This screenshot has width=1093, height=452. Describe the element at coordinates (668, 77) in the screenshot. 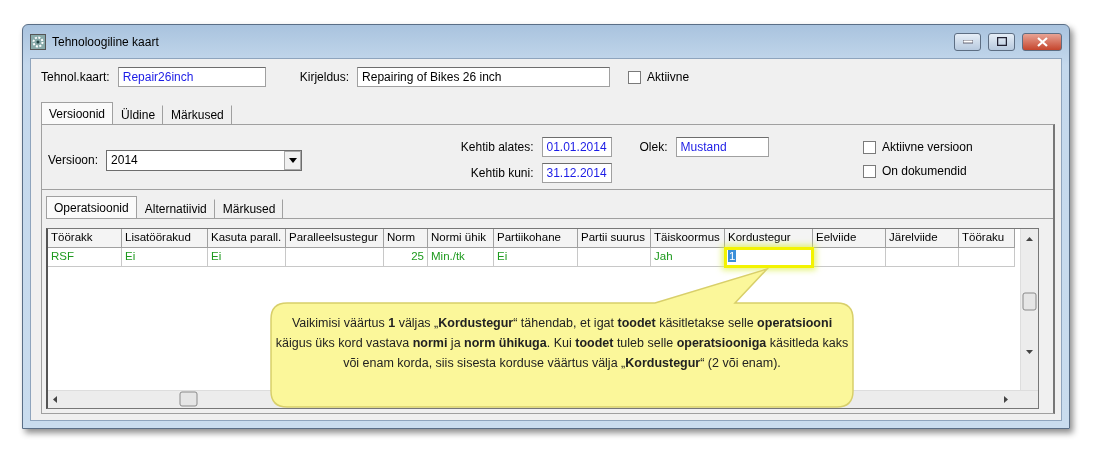

I see `checkbox-label: Aktiivne` at that location.